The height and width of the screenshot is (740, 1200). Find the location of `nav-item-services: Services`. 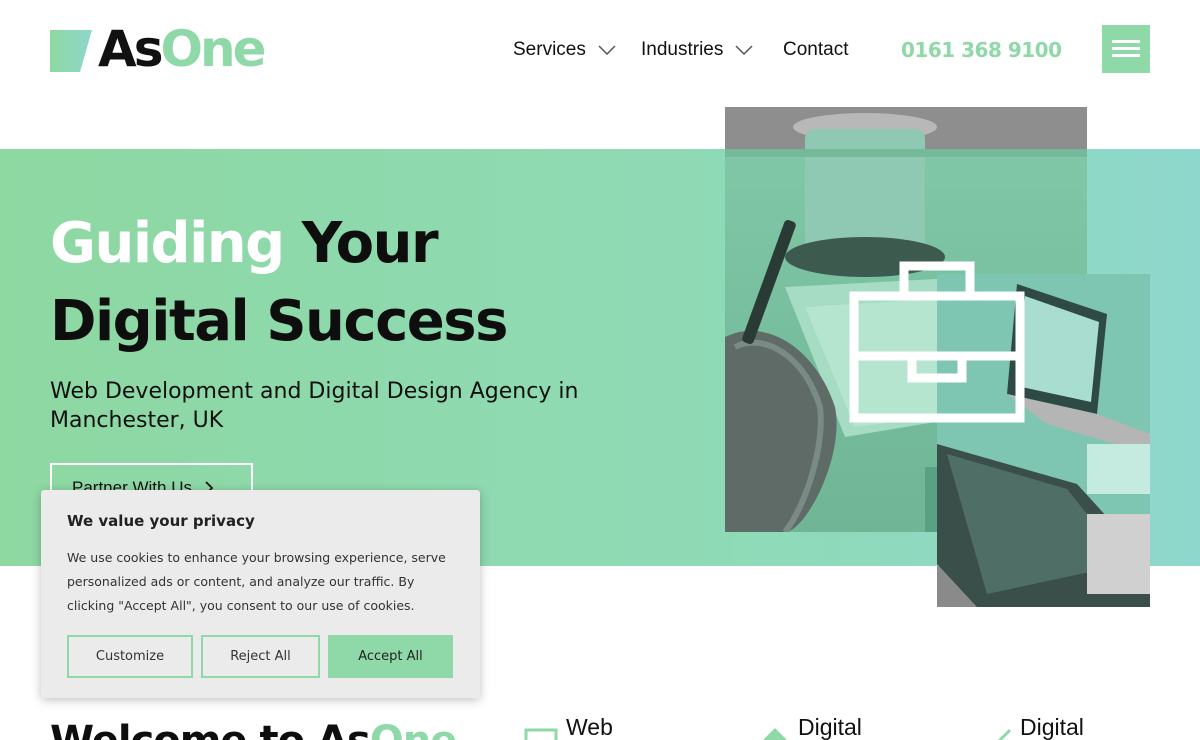

nav-item-services: Services is located at coordinates (564, 50).